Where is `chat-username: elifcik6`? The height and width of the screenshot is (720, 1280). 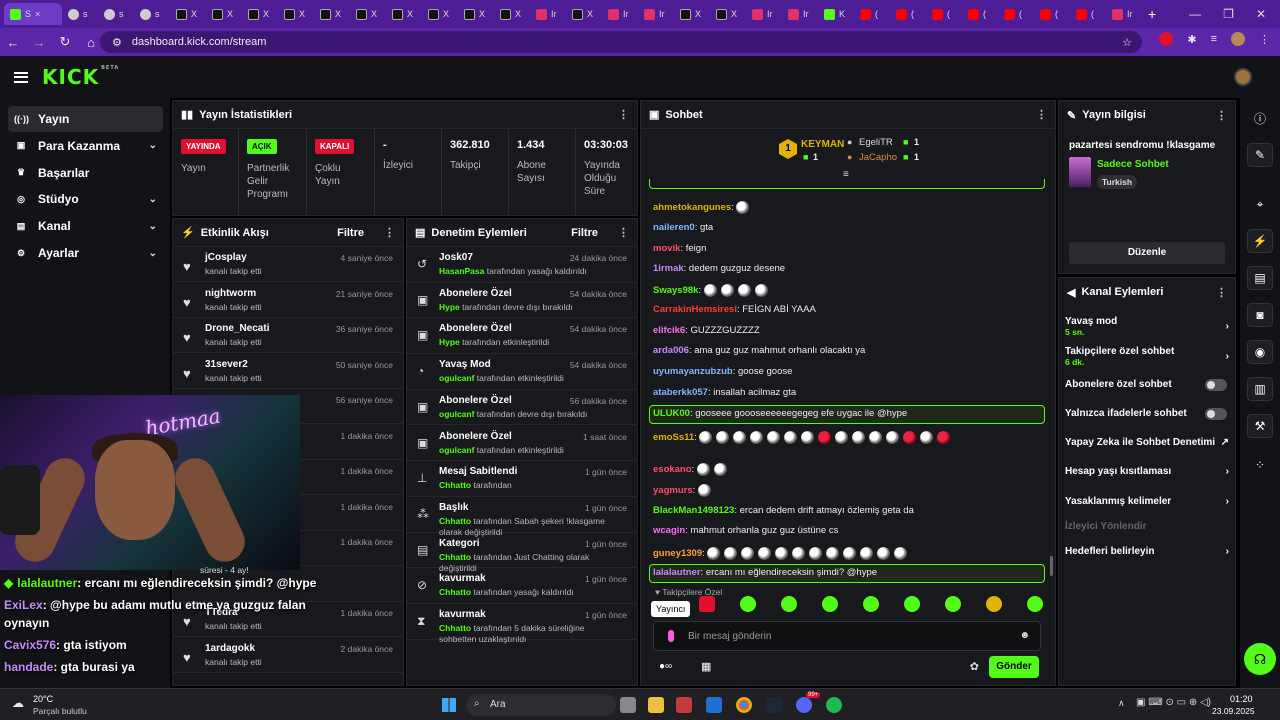 chat-username: elifcik6 is located at coordinates (669, 330).